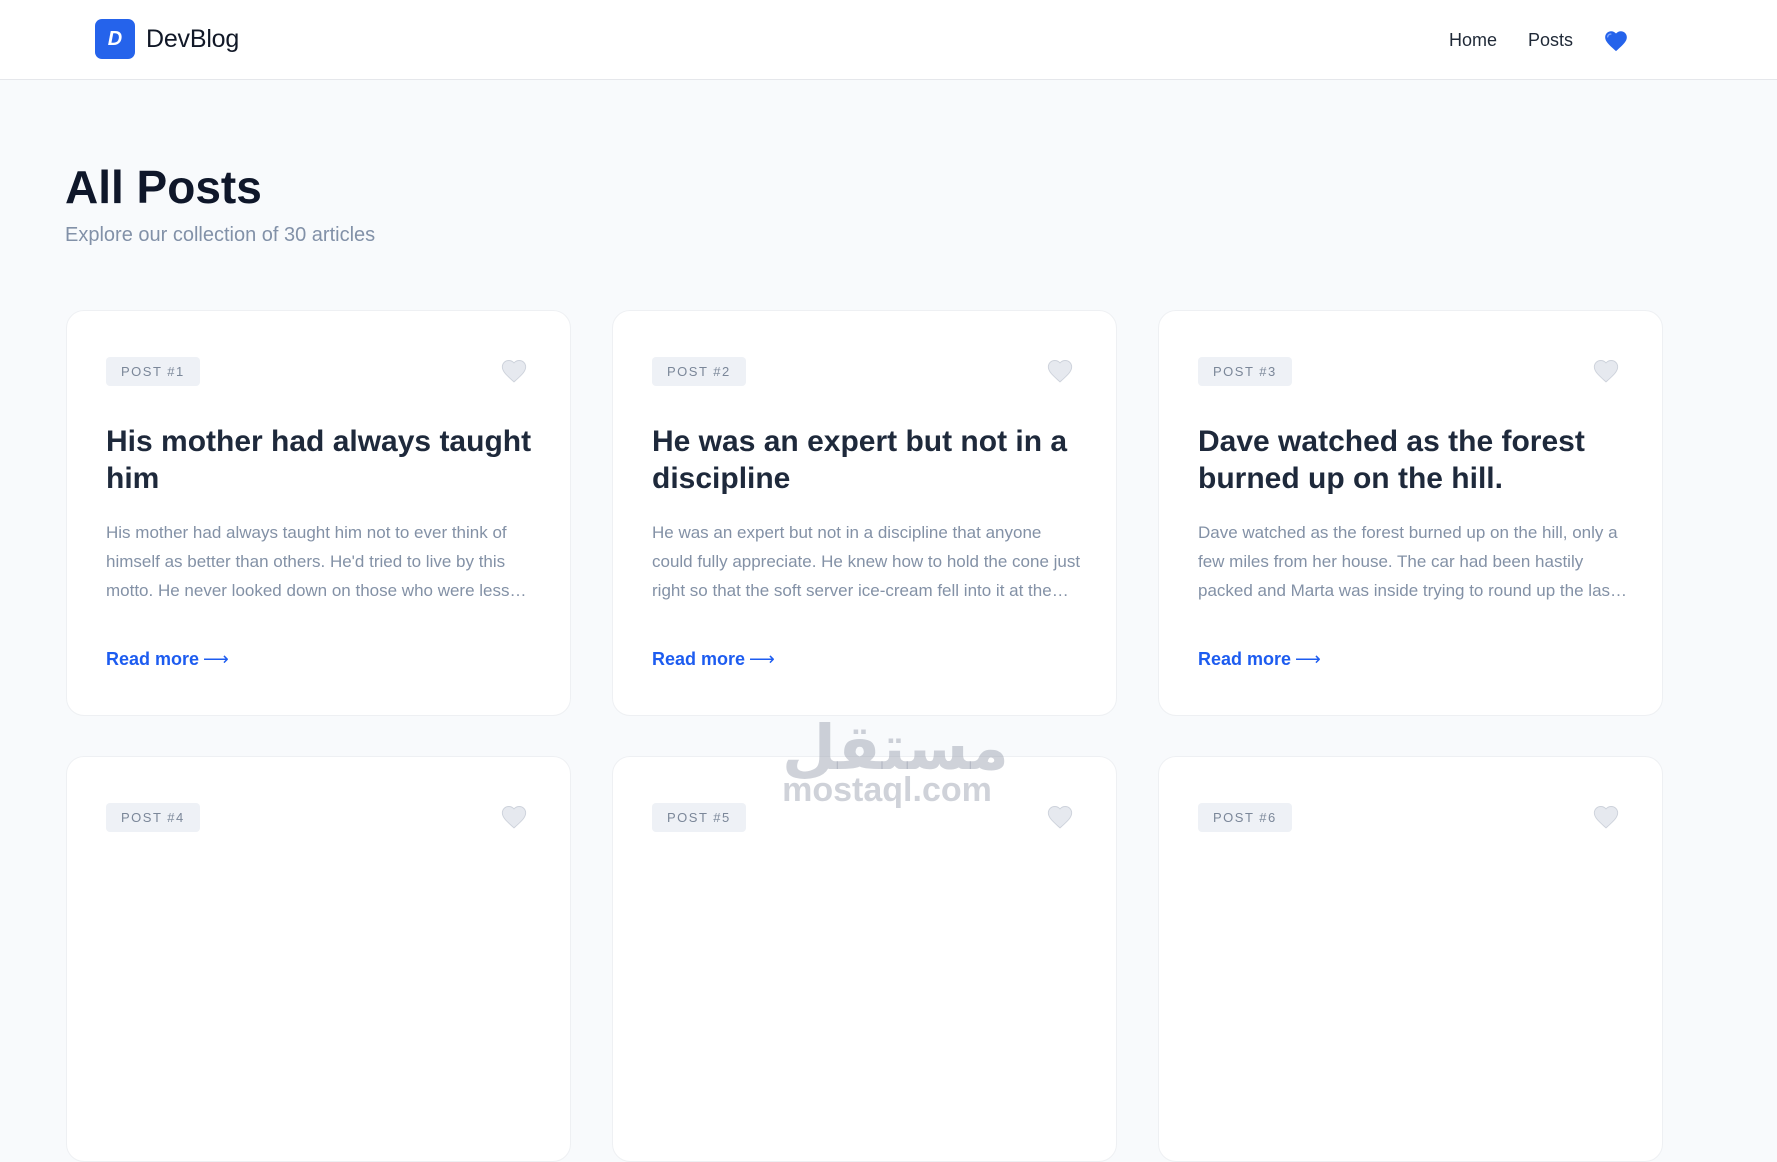 This screenshot has height=1162, width=1777. I want to click on post-card: POST #5, so click(864, 959).